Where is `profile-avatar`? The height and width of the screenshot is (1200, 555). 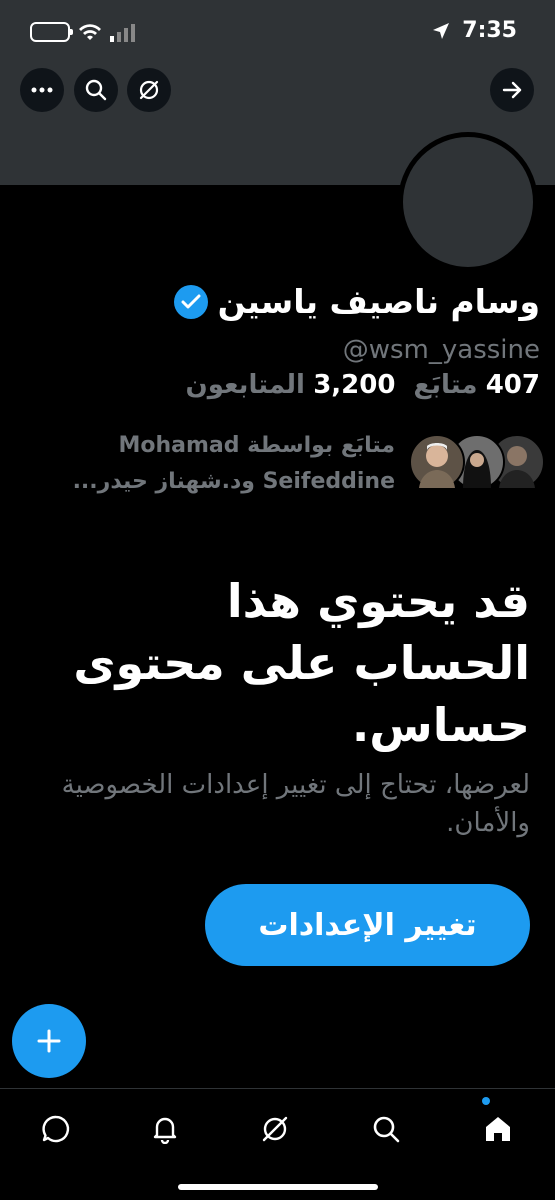 profile-avatar is located at coordinates (468, 202).